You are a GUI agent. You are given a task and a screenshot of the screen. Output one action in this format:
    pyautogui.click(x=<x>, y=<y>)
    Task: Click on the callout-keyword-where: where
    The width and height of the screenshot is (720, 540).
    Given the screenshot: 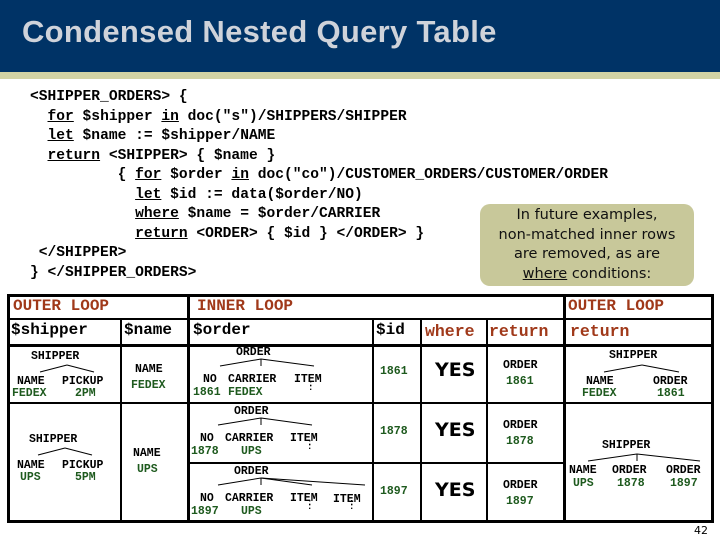 What is the action you would take?
    pyautogui.click(x=545, y=273)
    